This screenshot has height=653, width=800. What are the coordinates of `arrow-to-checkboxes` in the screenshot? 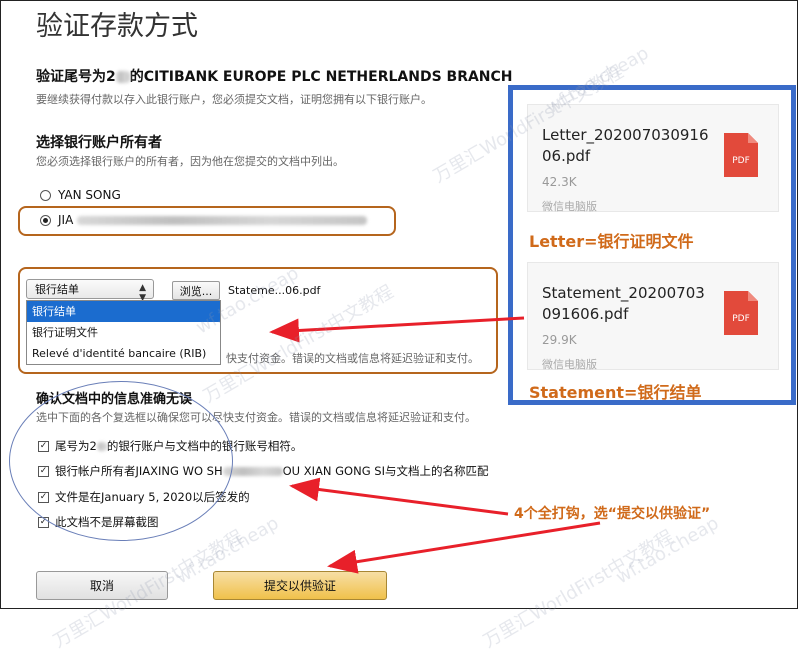 It's located at (399, 496).